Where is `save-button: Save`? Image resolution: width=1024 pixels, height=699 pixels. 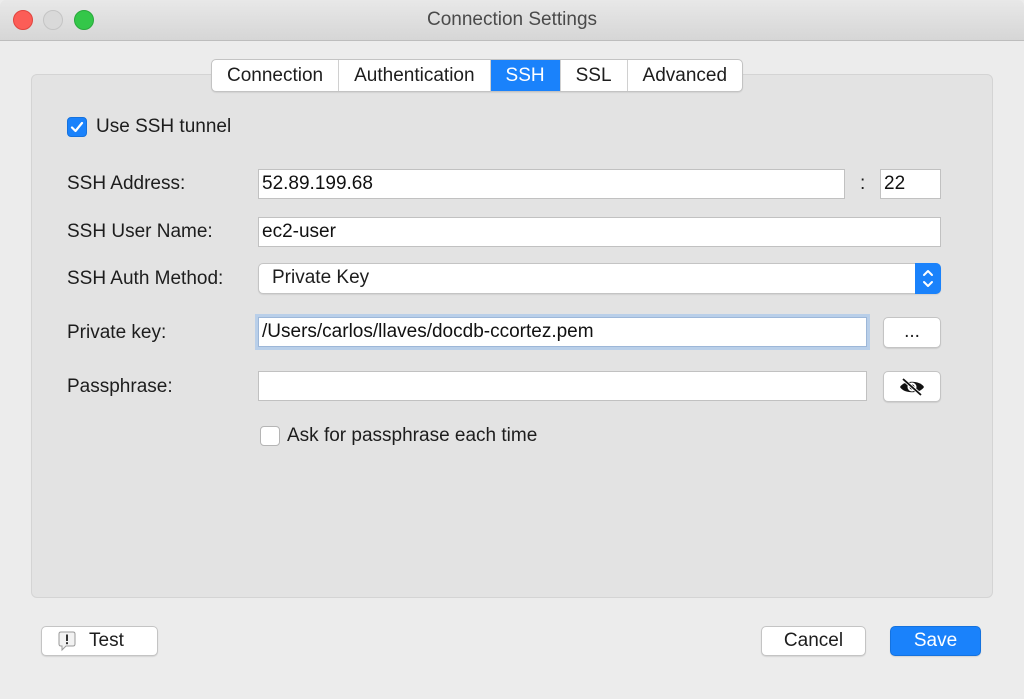
save-button: Save is located at coordinates (935, 641).